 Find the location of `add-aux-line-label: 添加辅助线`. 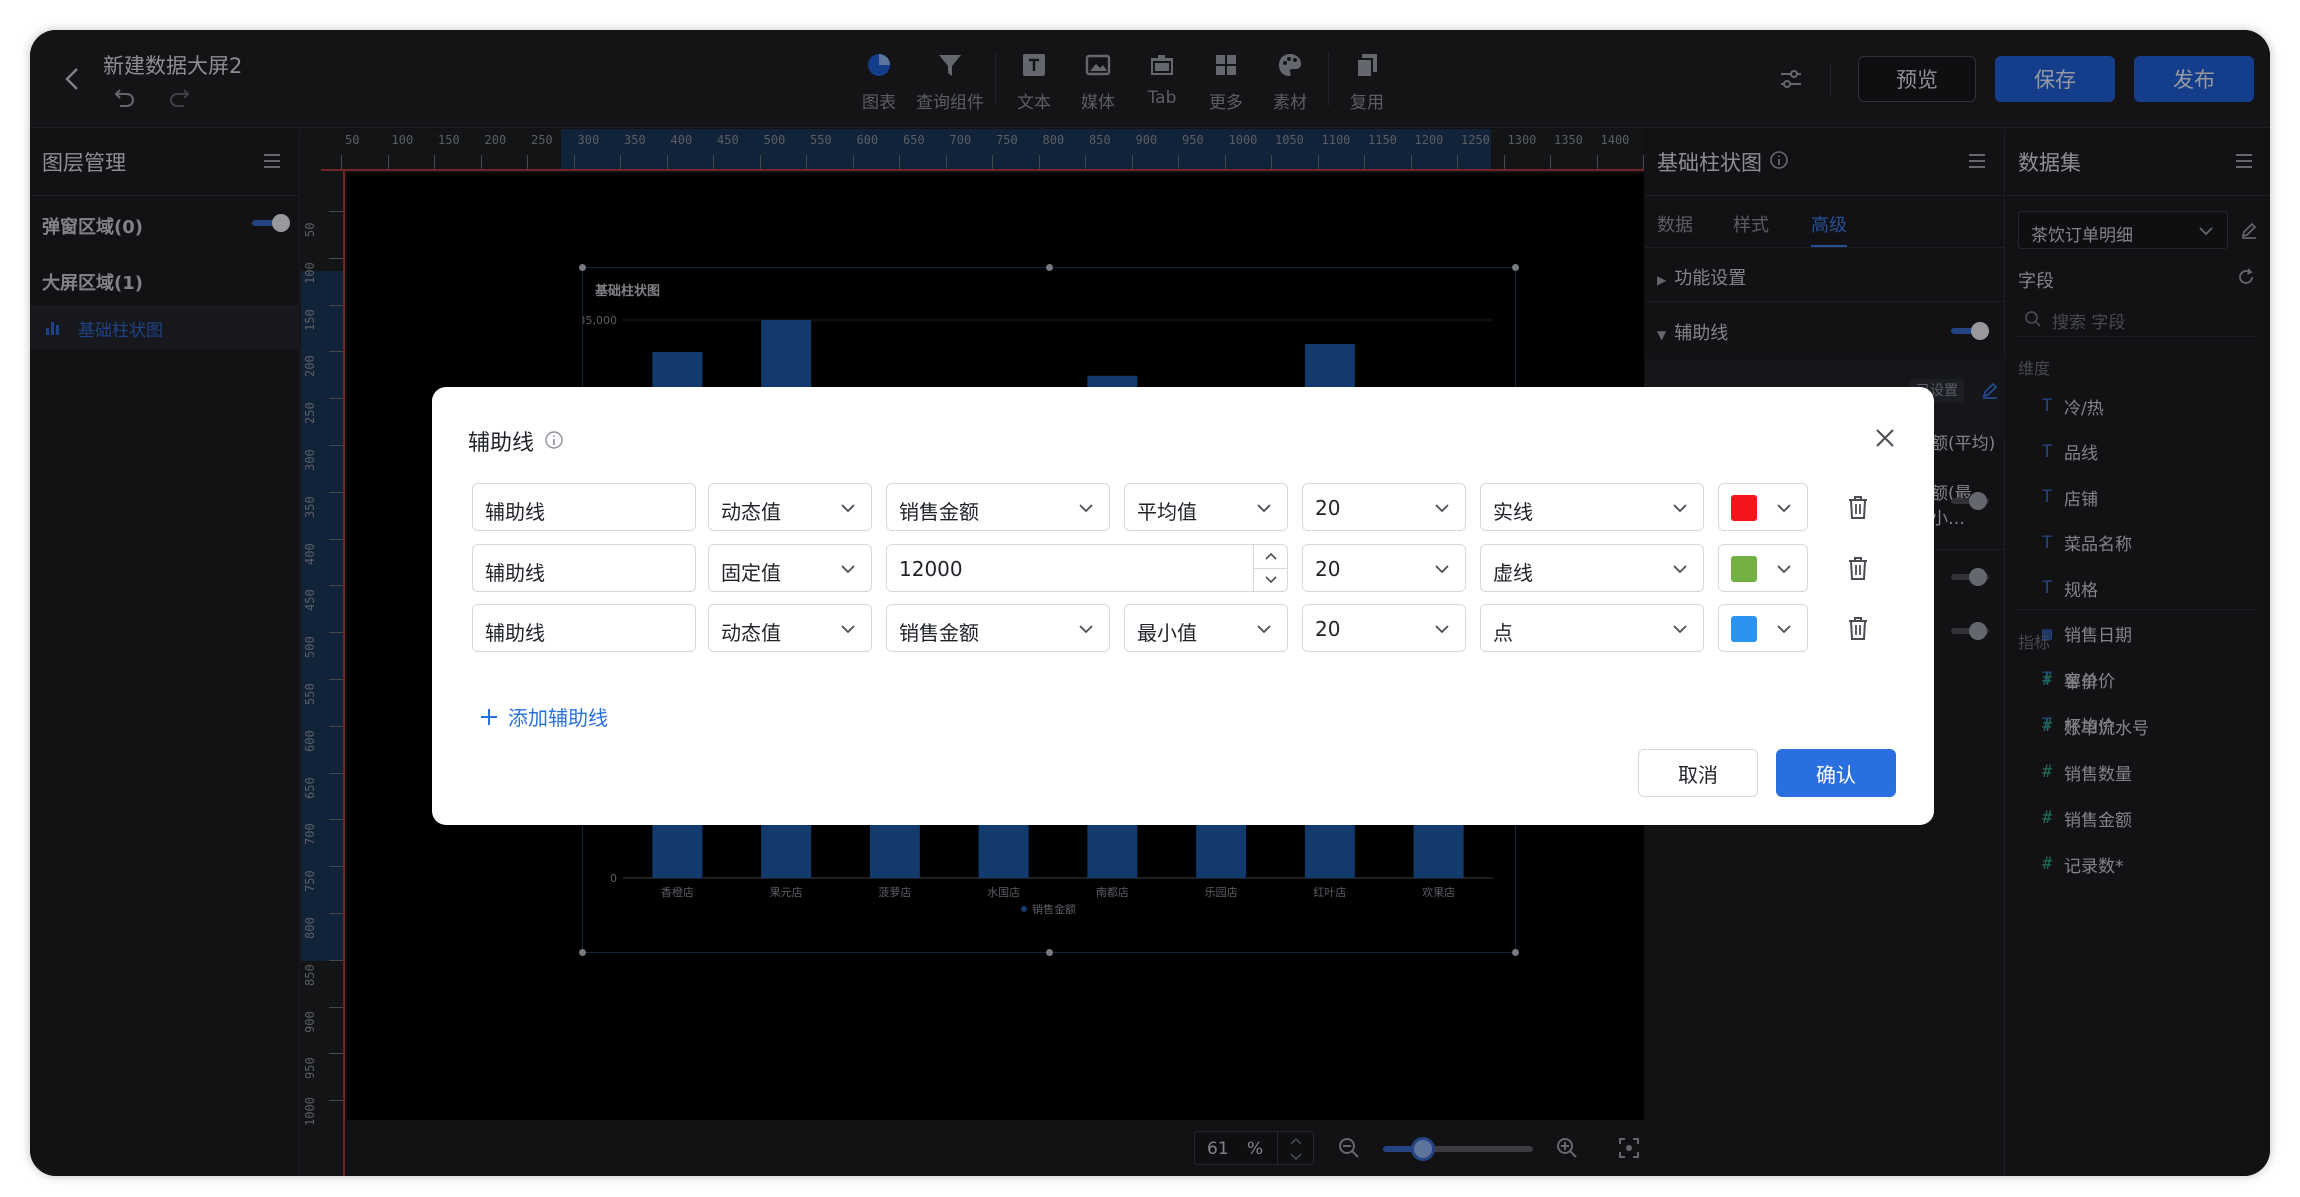

add-aux-line-label: 添加辅助线 is located at coordinates (558, 718).